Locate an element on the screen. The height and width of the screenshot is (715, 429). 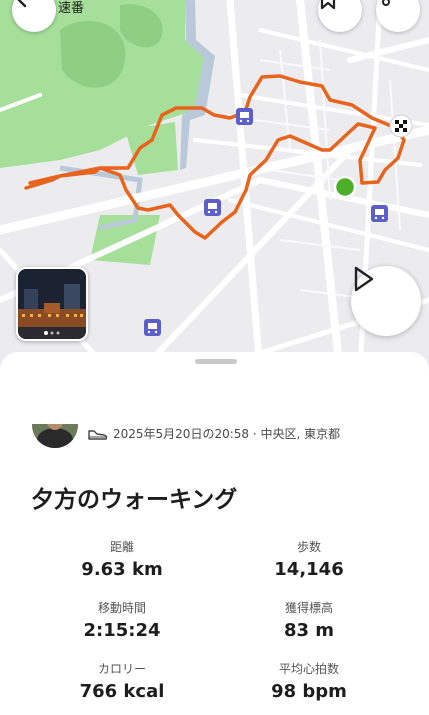
stat-value: 83 m is located at coordinates (309, 630).